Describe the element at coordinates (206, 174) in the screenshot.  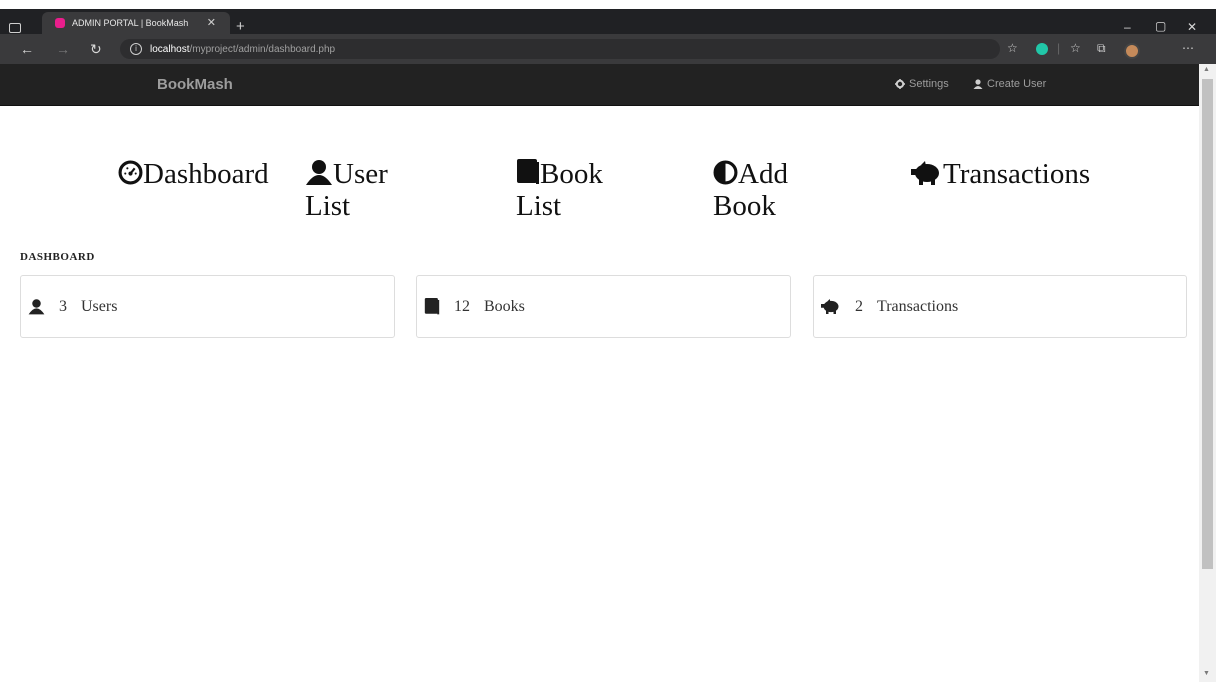
I see `nav-dashboard-label: Dashboard` at that location.